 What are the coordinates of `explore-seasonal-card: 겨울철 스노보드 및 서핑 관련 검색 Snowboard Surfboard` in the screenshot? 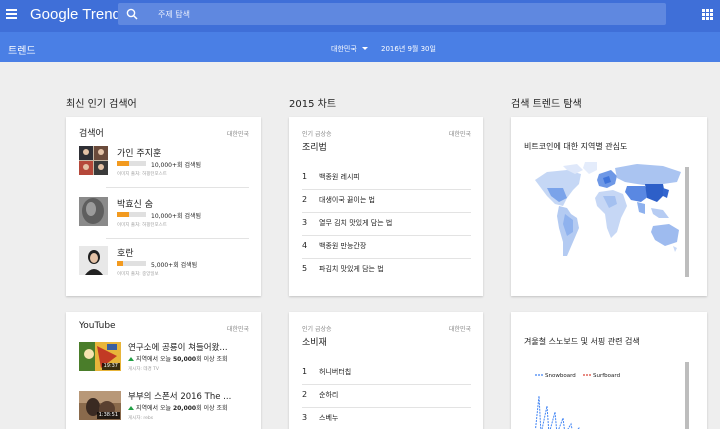 It's located at (609, 370).